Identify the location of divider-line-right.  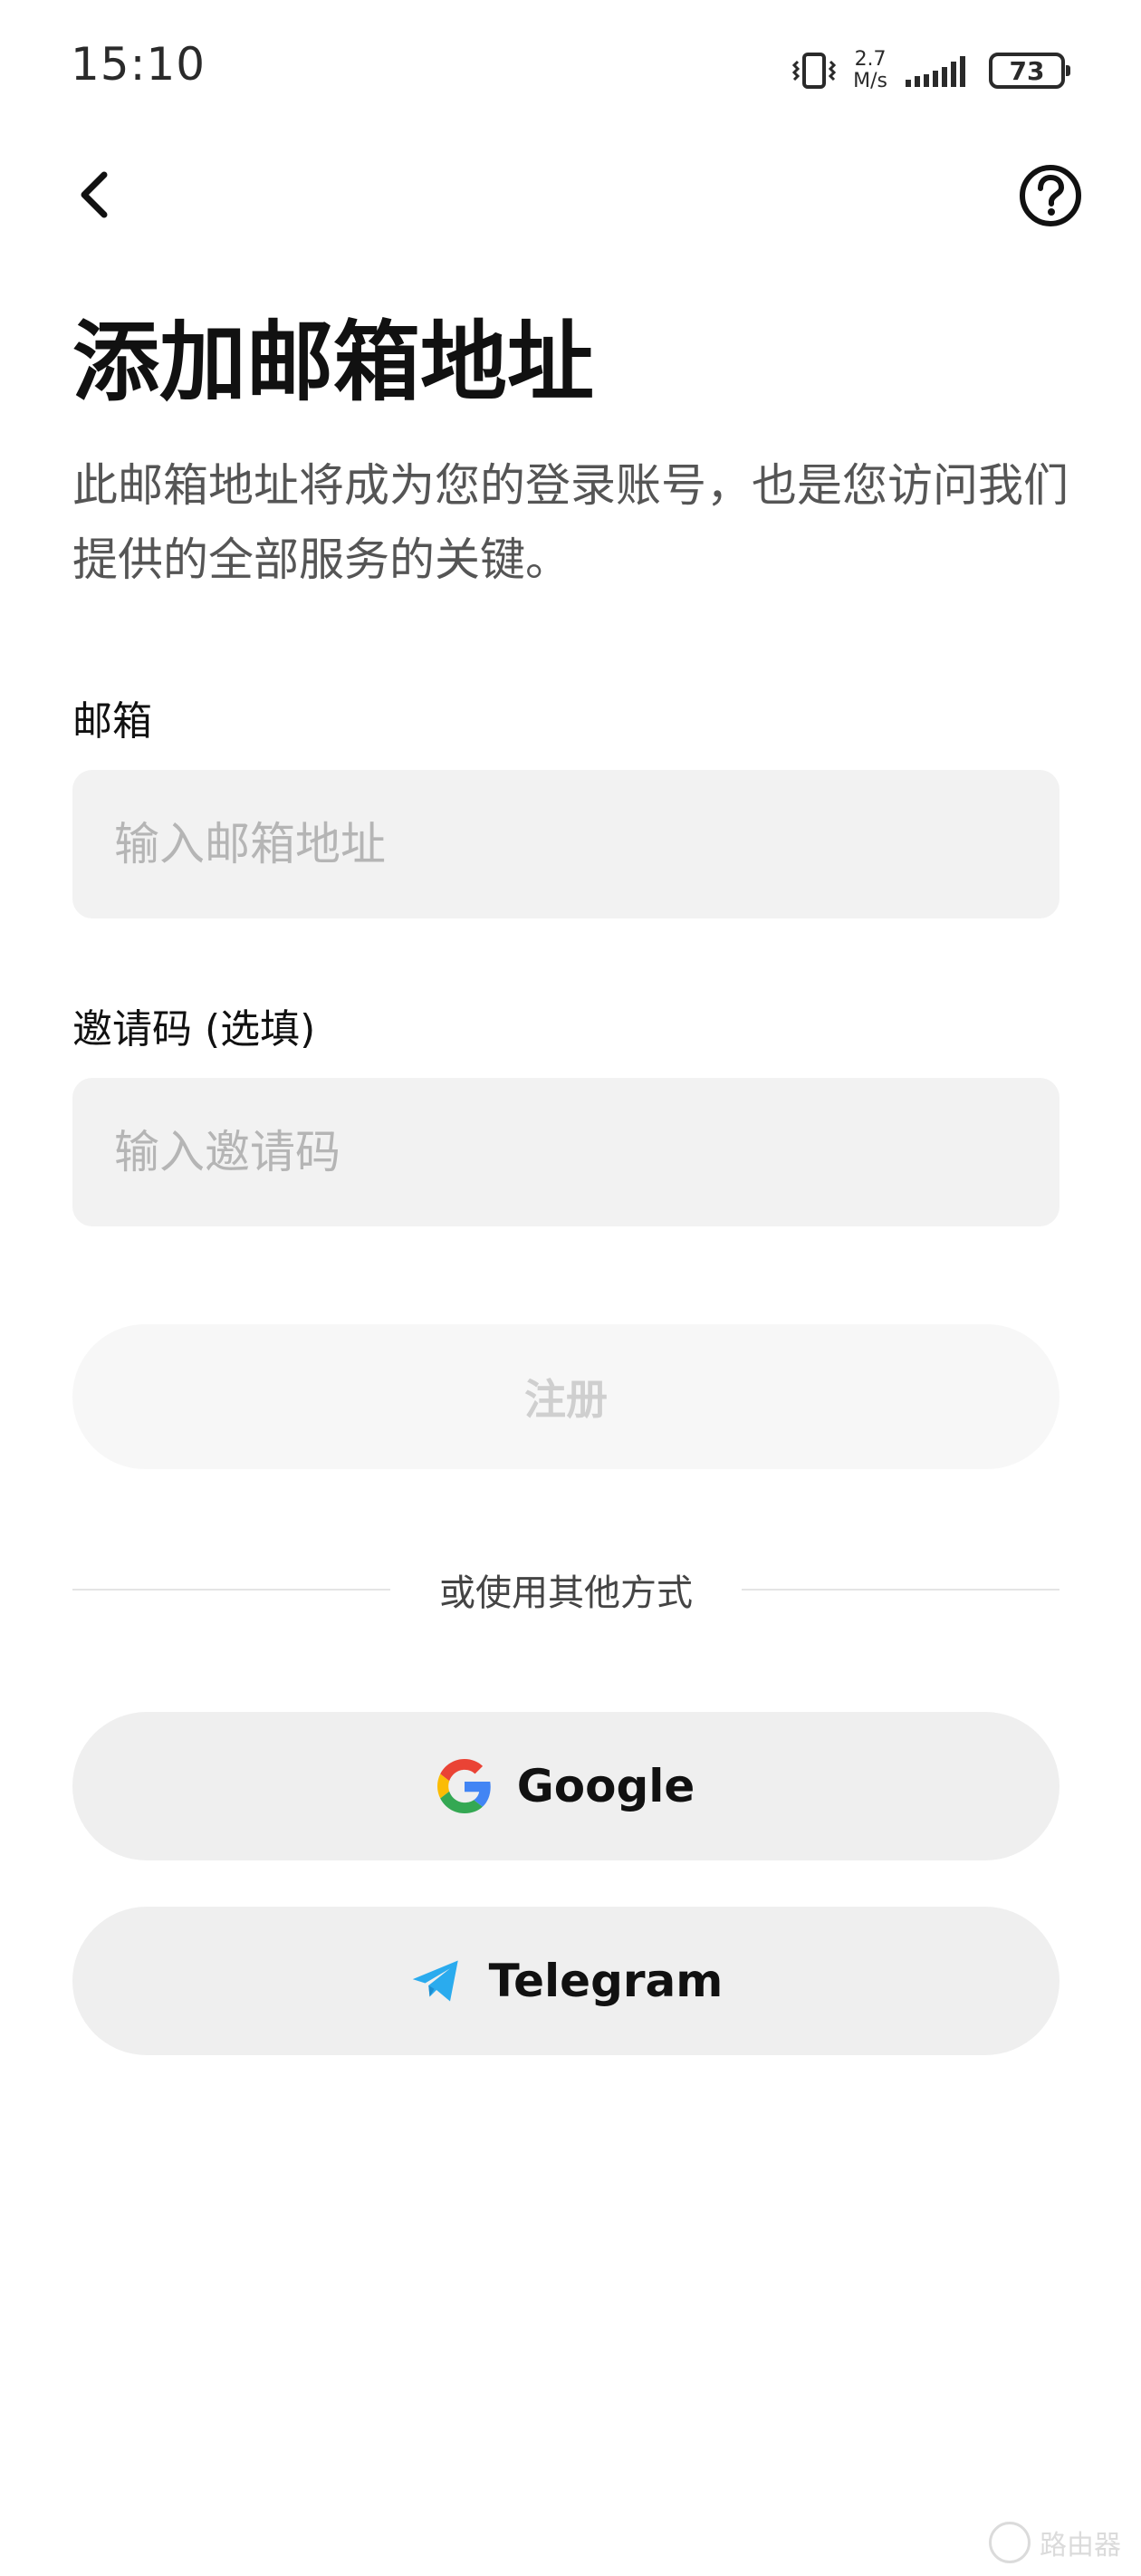
(901, 1590).